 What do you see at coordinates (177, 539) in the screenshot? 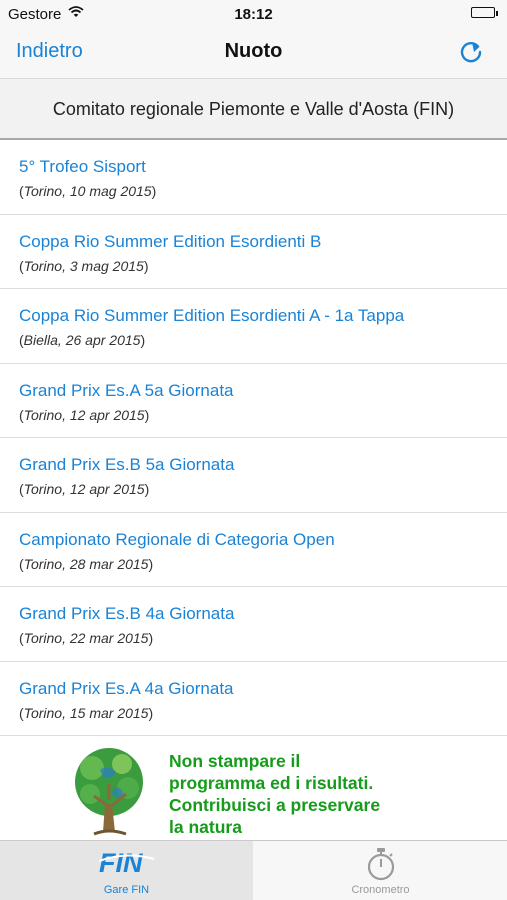
I see `event-name: Campionato Regionale di Categoria Open` at bounding box center [177, 539].